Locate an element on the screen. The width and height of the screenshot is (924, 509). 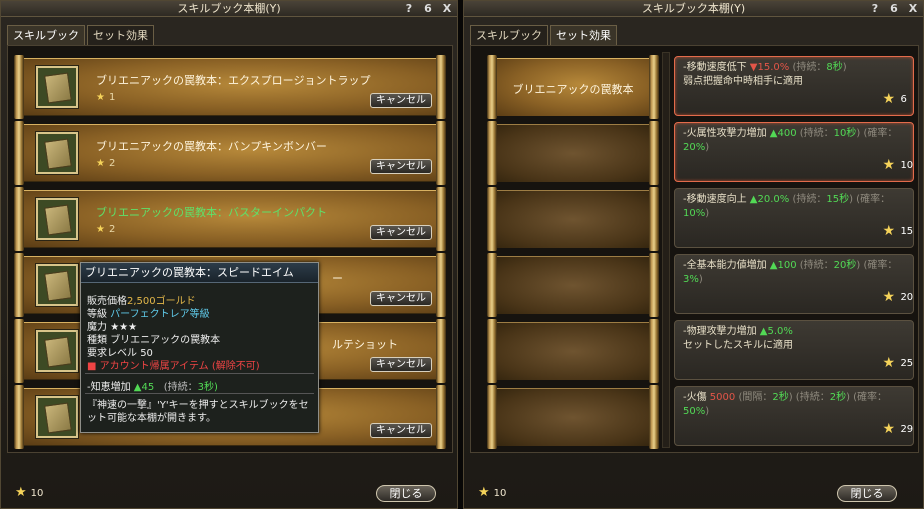
book-row: ブリエニアックの罠教本：エクスプロージョントラップ ★ 1 キャンセル is located at coordinates (230, 87).